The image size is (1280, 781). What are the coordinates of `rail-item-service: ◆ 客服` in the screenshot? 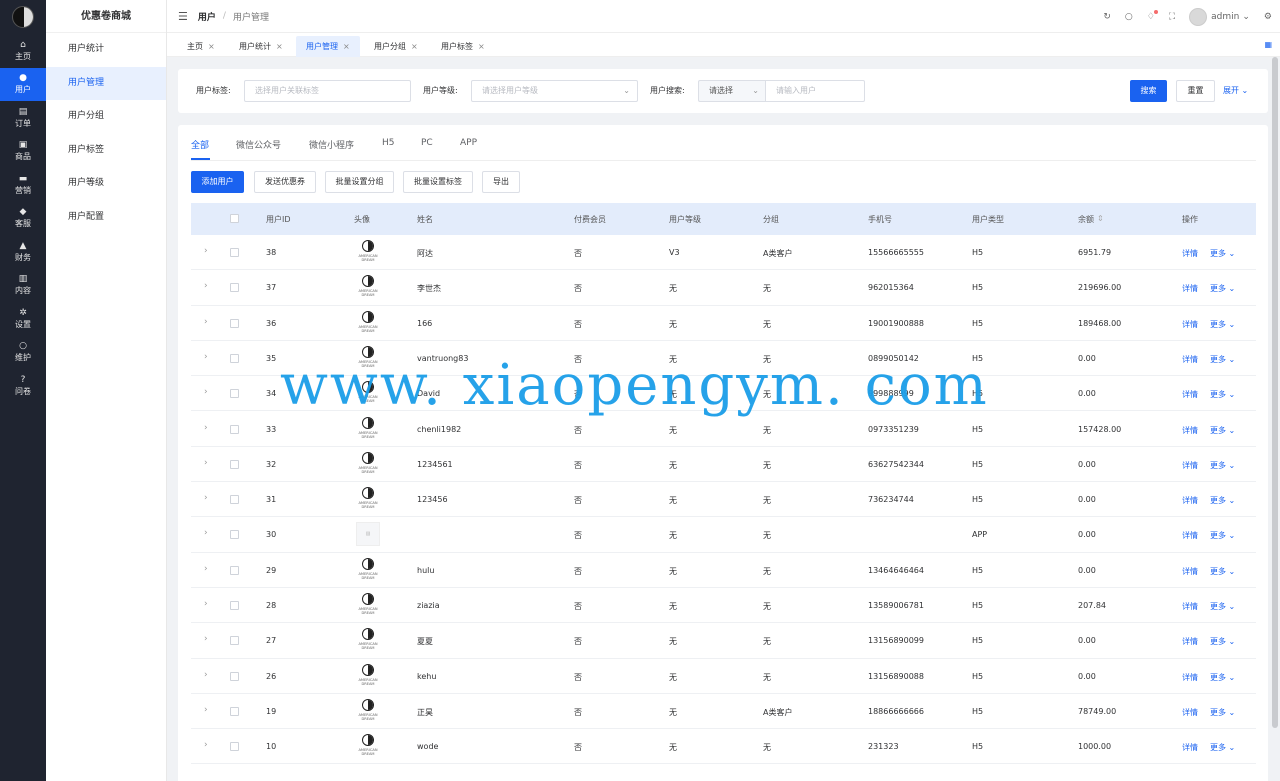 It's located at (23, 219).